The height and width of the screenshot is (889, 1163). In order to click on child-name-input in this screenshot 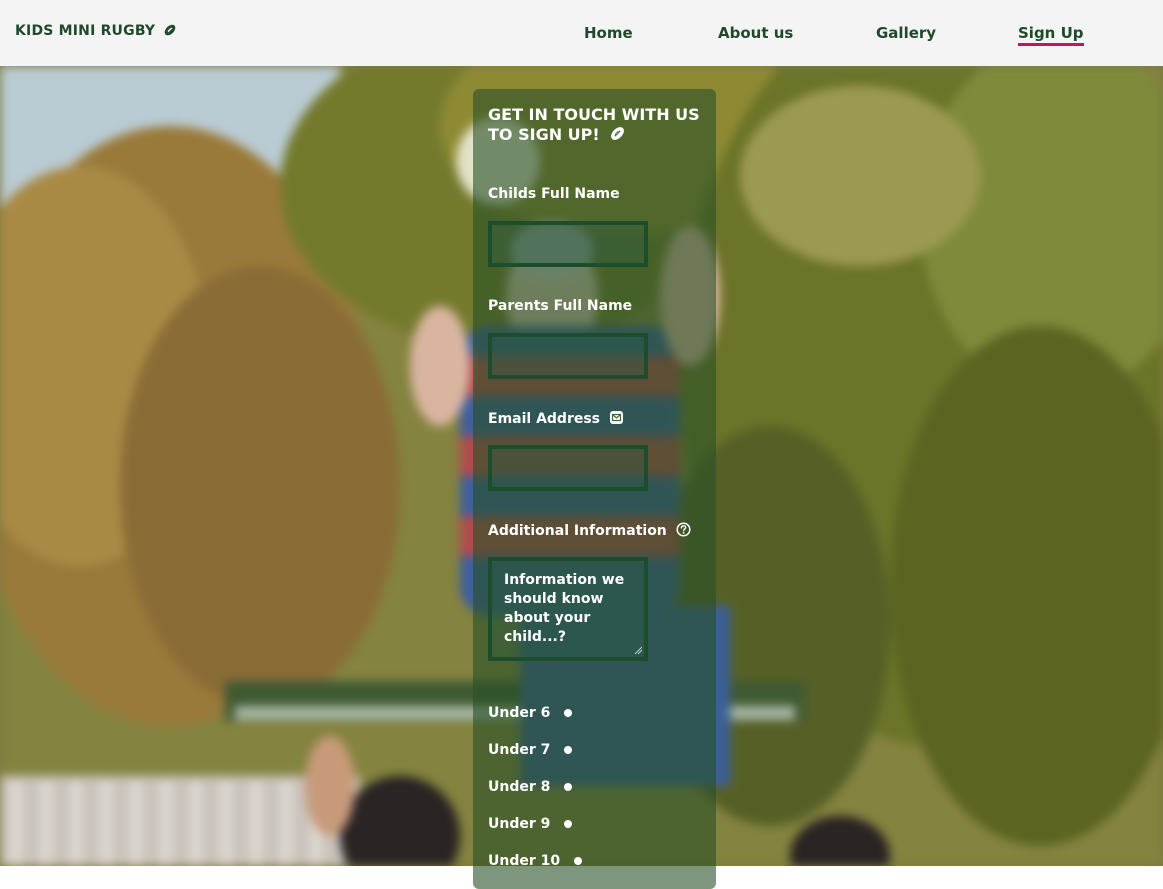, I will do `click(568, 244)`.